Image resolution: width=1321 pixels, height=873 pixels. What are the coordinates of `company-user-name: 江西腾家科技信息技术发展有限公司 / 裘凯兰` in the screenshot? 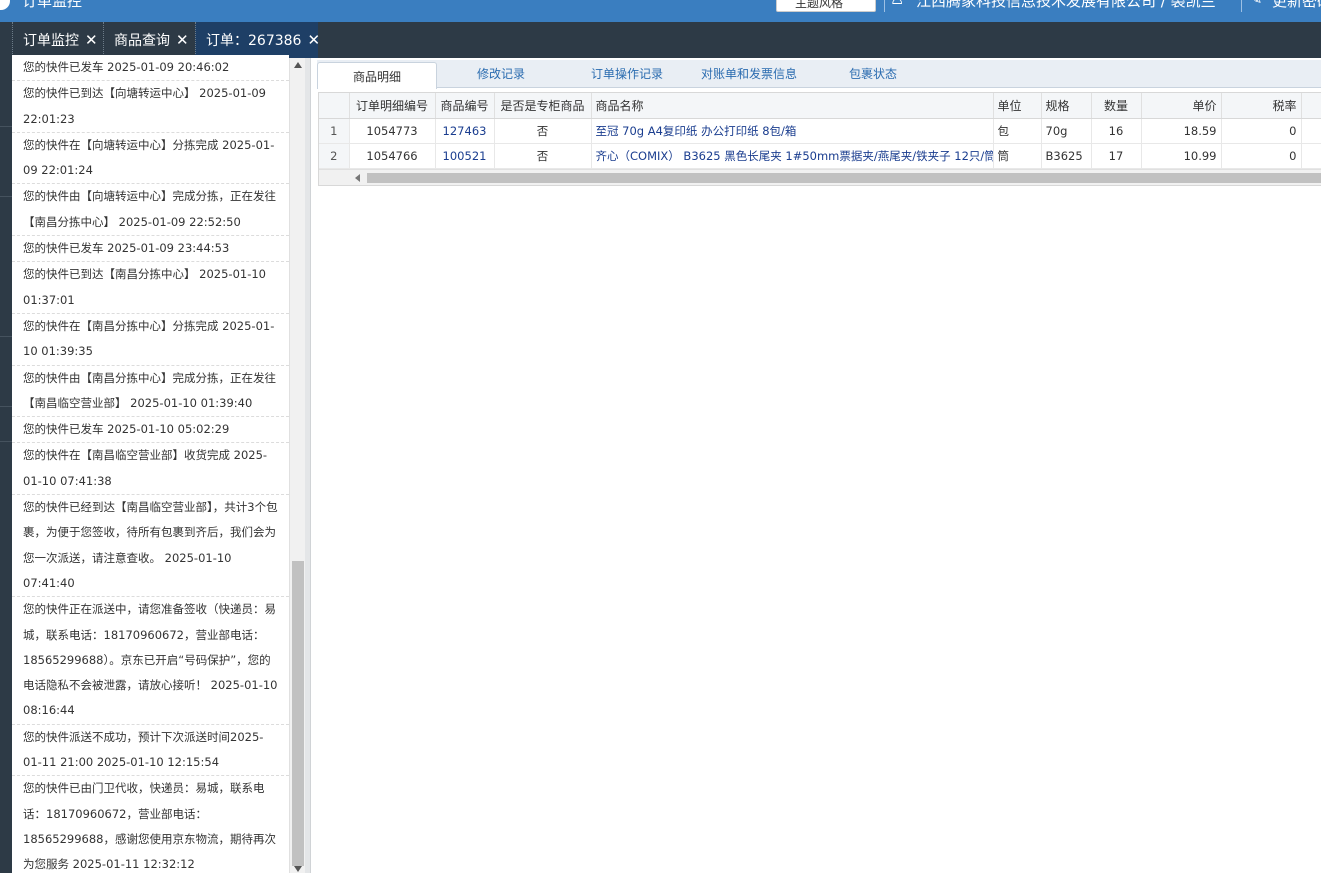 It's located at (1066, 5).